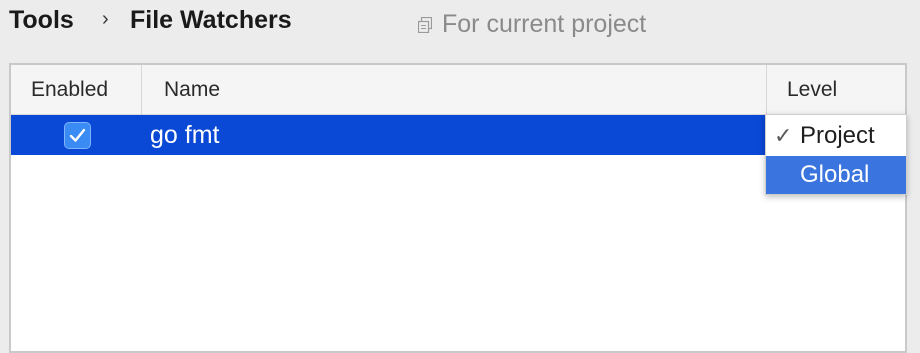 The width and height of the screenshot is (920, 353). I want to click on table-header: Enabled Name Level, so click(458, 90).